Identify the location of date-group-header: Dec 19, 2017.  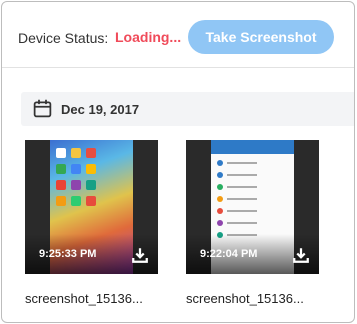
(187, 109).